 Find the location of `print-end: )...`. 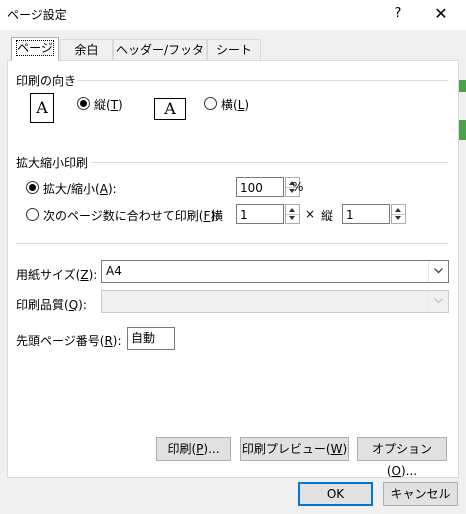

print-end: )... is located at coordinates (211, 449).